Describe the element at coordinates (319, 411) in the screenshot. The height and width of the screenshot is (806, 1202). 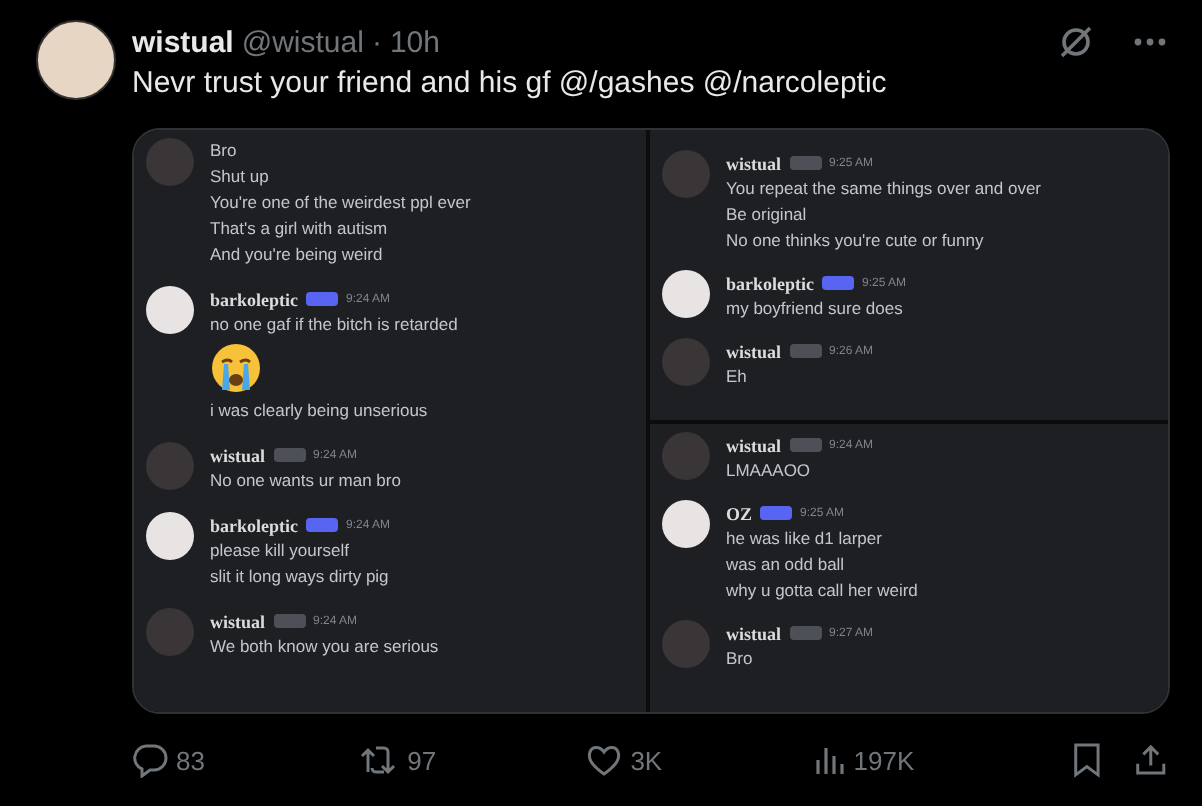
I see `message-text: i was clearly being unserious` at that location.